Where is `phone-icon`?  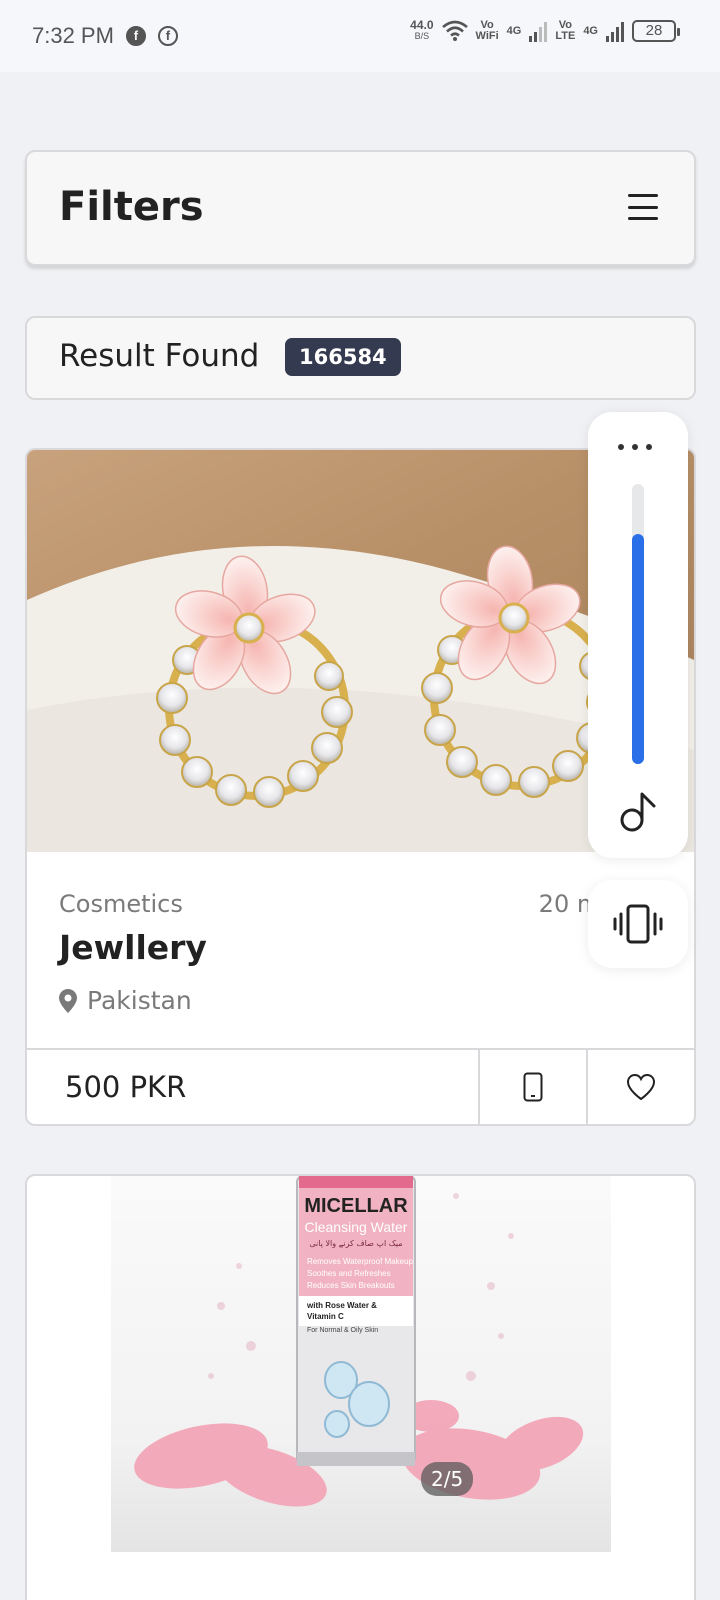 phone-icon is located at coordinates (533, 1087).